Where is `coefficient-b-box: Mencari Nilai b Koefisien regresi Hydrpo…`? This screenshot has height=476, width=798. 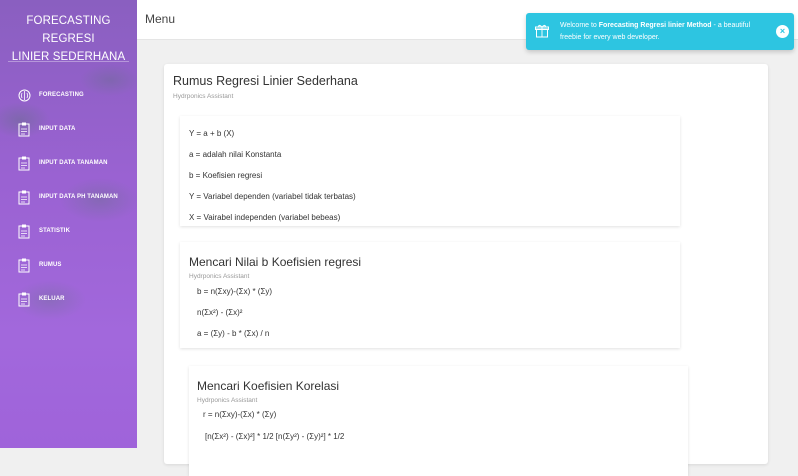 coefficient-b-box: Mencari Nilai b Koefisien regresi Hydrpo… is located at coordinates (430, 295).